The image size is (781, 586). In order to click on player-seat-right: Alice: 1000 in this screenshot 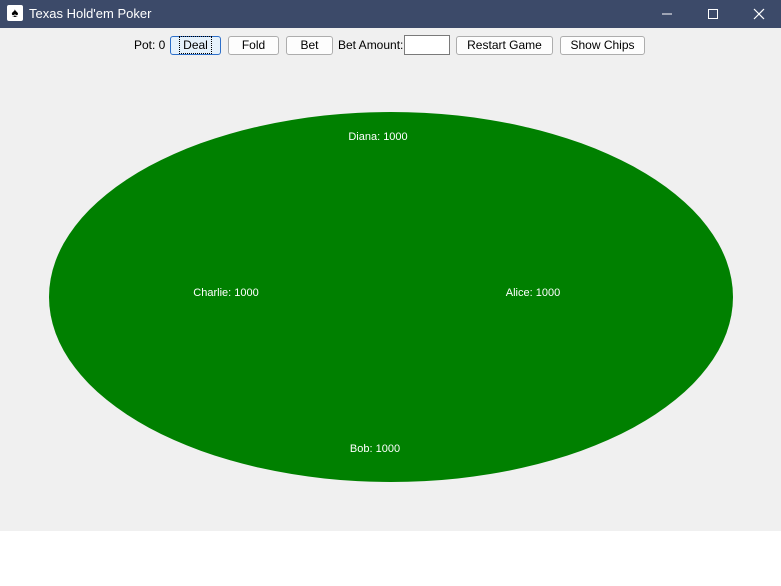, I will do `click(533, 293)`.